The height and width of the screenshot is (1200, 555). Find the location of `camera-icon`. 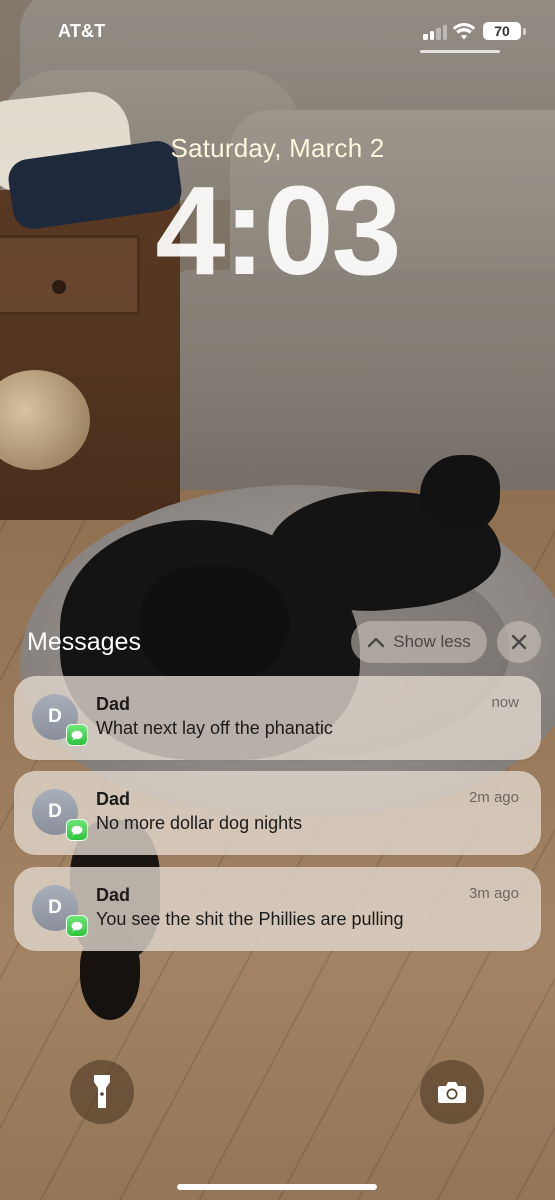

camera-icon is located at coordinates (452, 1092).